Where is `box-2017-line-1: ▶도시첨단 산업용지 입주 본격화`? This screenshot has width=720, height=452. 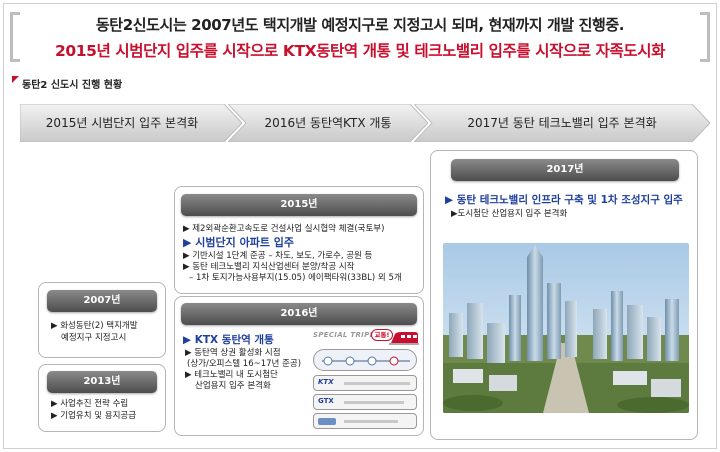
box-2017-line-1: ▶도시첨단 산업용지 입주 본격화 is located at coordinates (509, 214).